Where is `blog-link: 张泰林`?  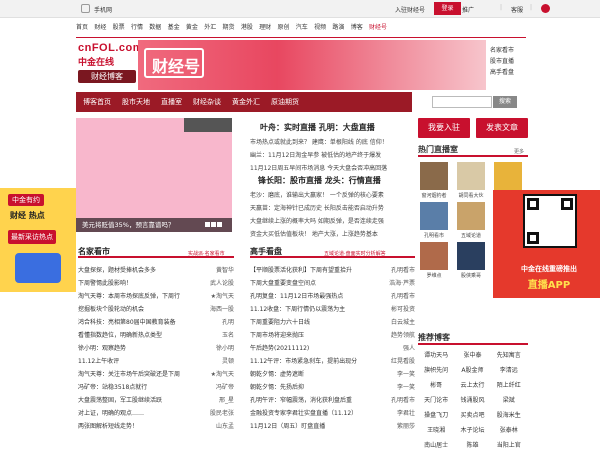
blog-link: 张泰林 is located at coordinates (509, 430).